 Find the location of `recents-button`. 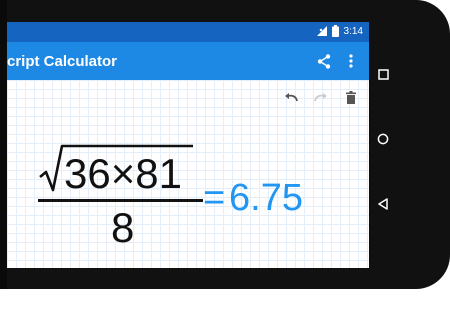

recents-button is located at coordinates (383, 74).